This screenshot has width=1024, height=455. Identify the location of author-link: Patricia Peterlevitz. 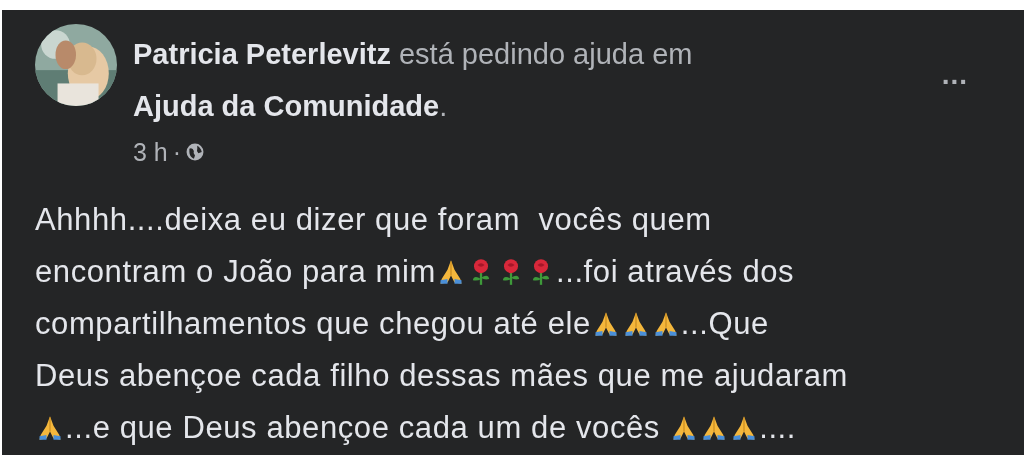
(262, 54).